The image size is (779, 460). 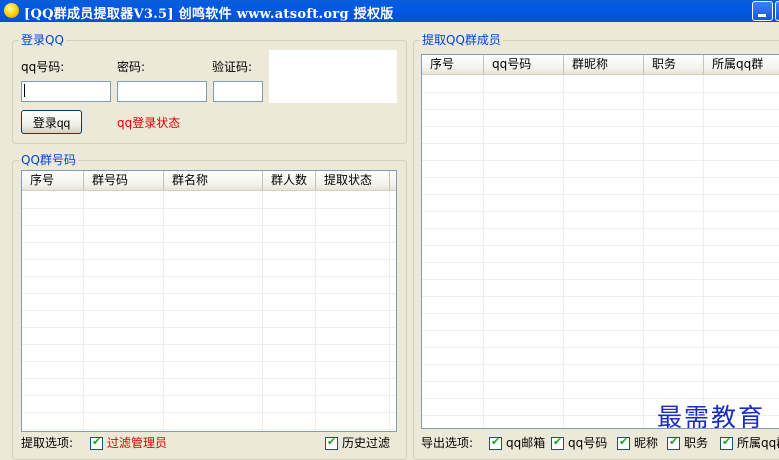 I want to click on captcha-input, so click(x=238, y=91).